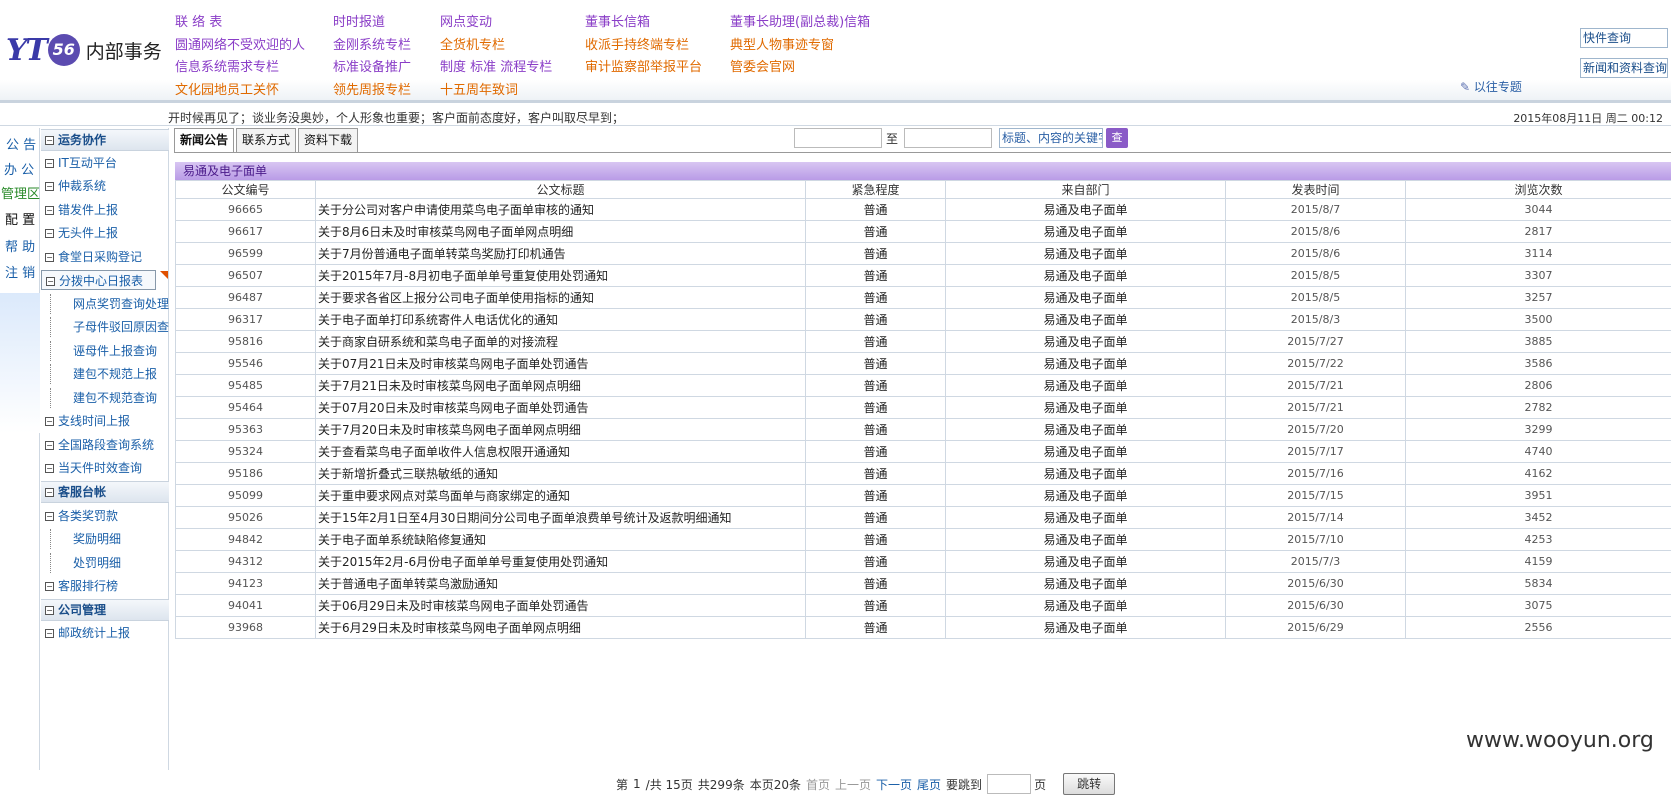  Describe the element at coordinates (922, 152) in the screenshot. I see `tab-divider` at that location.